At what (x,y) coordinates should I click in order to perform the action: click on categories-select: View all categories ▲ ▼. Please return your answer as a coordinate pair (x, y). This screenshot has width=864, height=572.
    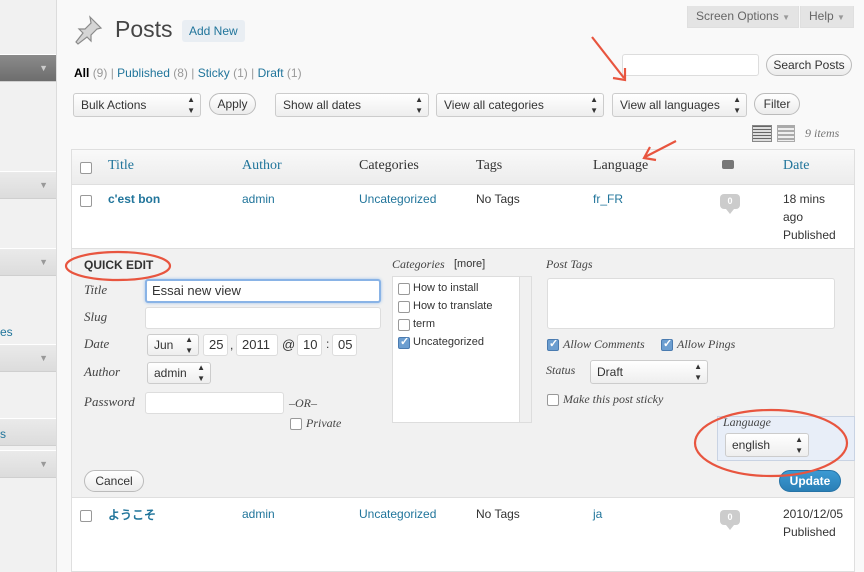
    Looking at the image, I should click on (520, 105).